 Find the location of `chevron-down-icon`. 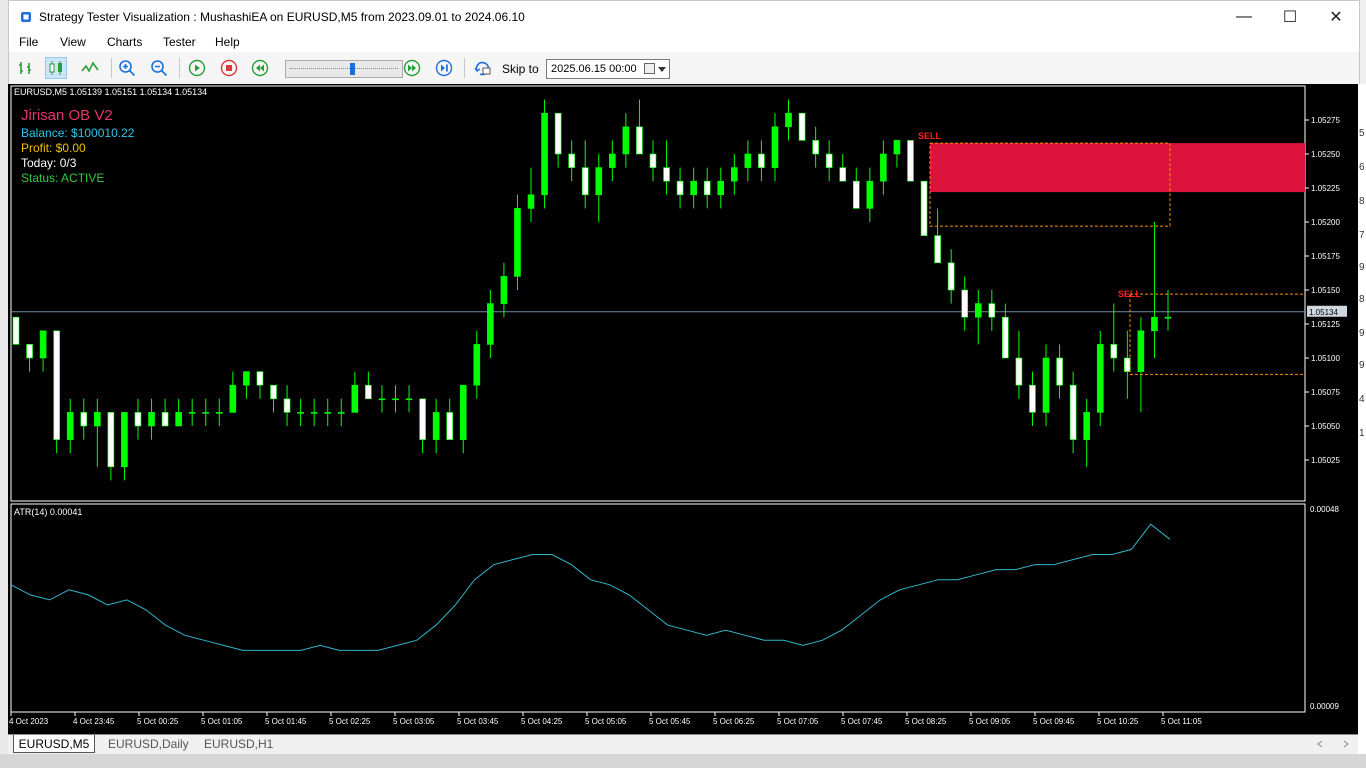

chevron-down-icon is located at coordinates (662, 69).